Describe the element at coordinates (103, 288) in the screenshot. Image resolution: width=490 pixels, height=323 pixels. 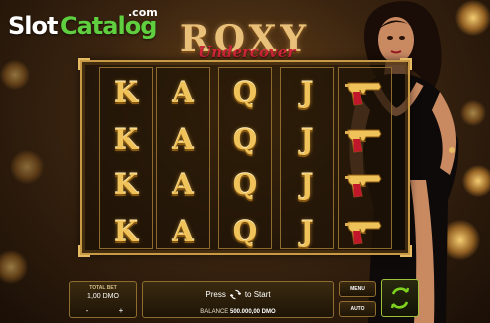
I see `total-bet-label: TOTAL BET` at that location.